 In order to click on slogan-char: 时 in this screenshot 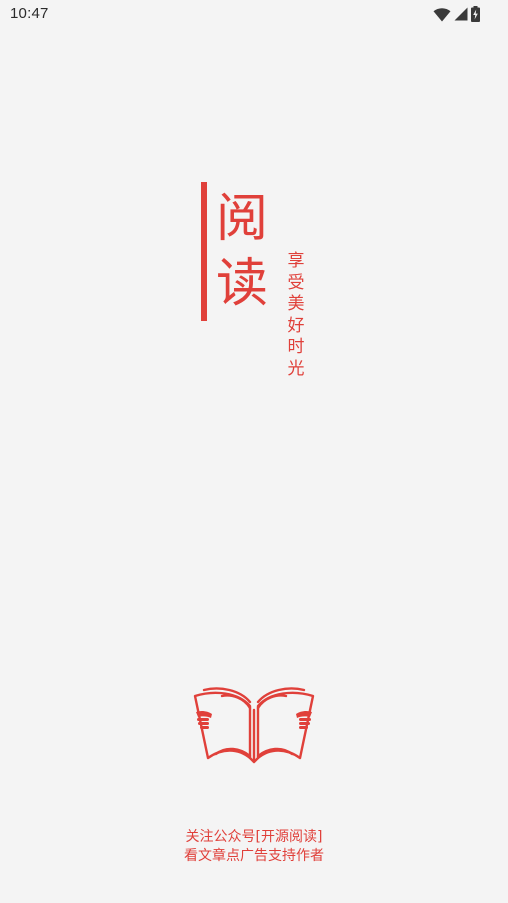, I will do `click(296, 347)`.